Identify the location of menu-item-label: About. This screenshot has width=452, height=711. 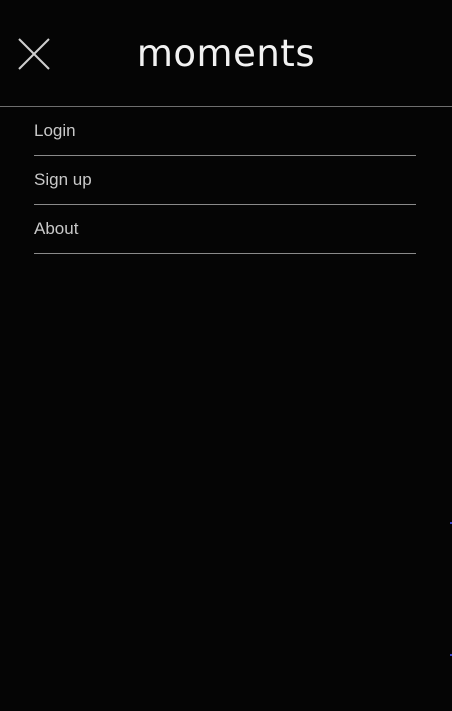
(56, 228).